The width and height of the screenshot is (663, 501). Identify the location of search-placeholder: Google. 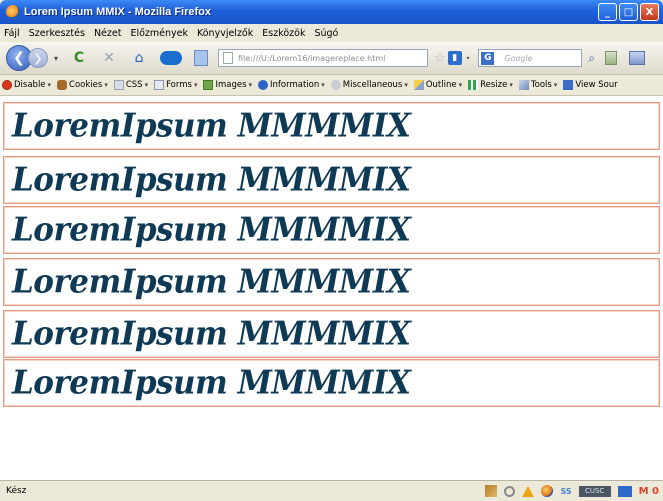
(518, 58).